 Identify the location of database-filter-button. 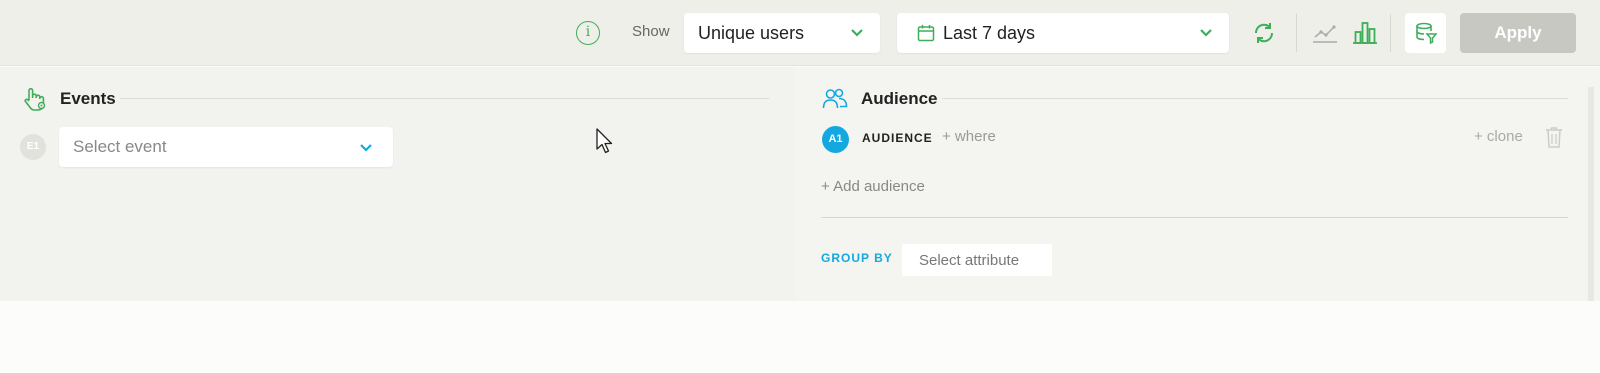
(1425, 33).